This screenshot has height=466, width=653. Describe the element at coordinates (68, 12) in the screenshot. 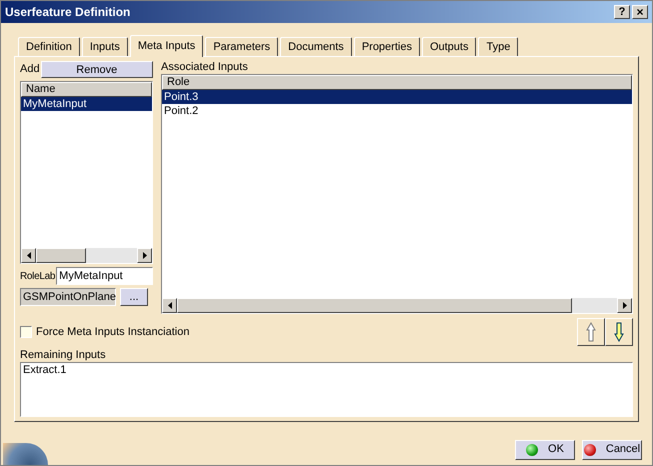

I see `window-title: Userfeature Definition` at that location.